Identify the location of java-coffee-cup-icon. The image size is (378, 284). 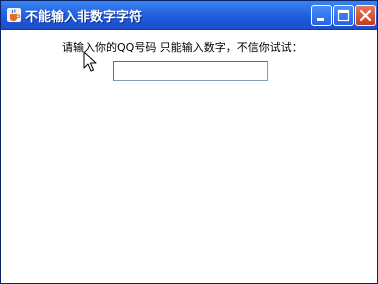
(14, 15).